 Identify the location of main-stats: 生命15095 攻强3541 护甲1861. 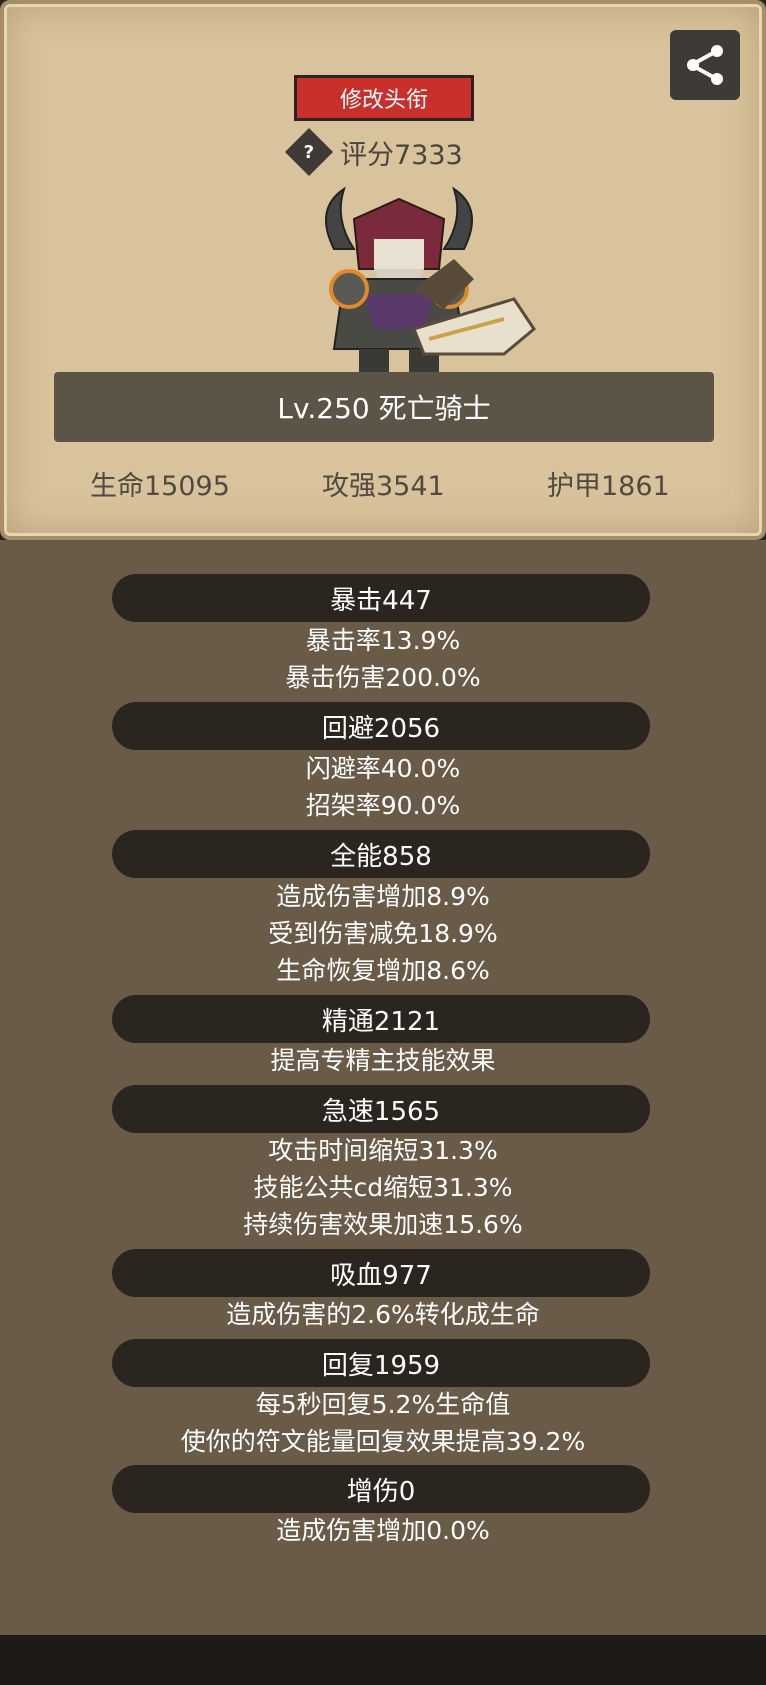
(385, 489).